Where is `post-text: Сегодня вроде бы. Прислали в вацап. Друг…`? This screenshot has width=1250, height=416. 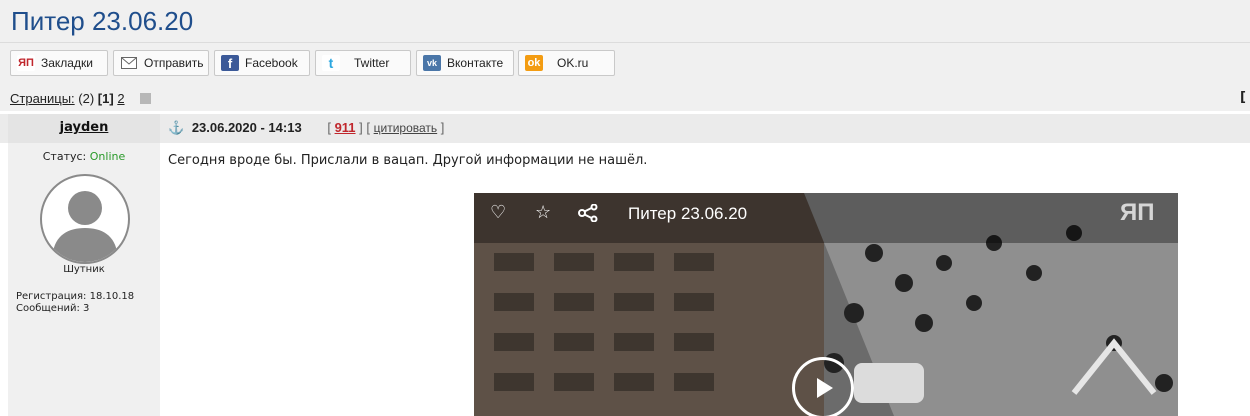
post-text: Сегодня вроде бы. Прислали в вацап. Друг… is located at coordinates (408, 160).